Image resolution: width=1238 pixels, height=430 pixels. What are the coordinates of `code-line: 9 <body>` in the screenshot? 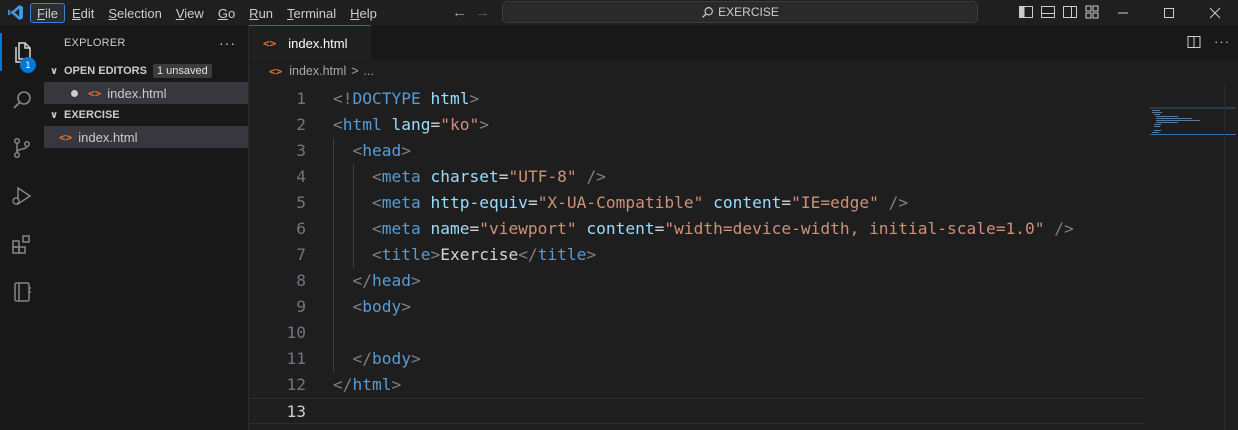 It's located at (696, 307).